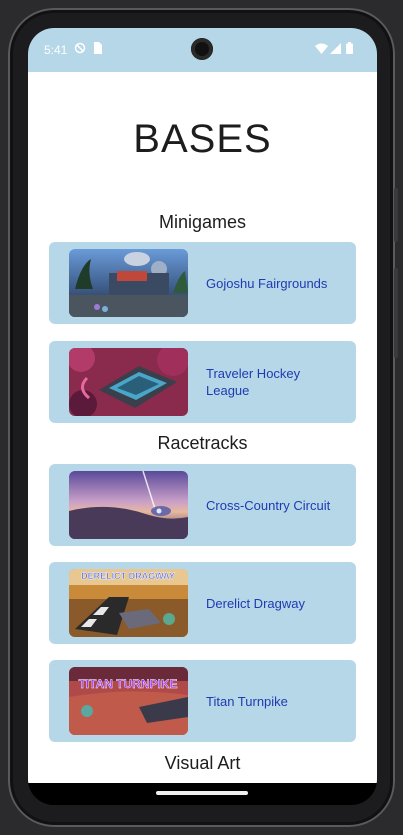 This screenshot has height=835, width=403. I want to click on base-card-label: Titan Turnpike, so click(247, 701).